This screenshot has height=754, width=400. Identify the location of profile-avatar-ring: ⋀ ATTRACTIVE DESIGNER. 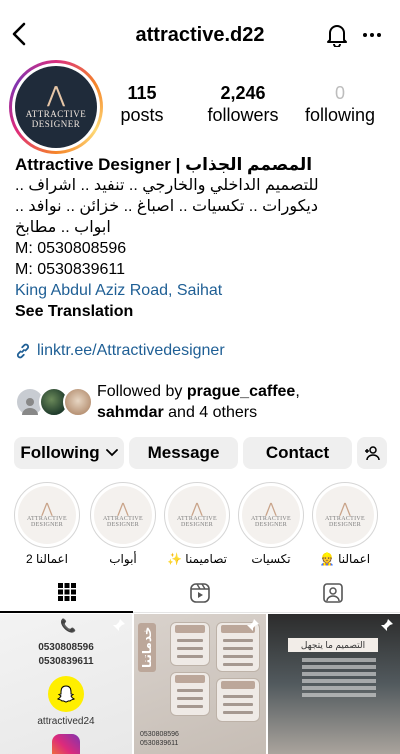
(56, 107).